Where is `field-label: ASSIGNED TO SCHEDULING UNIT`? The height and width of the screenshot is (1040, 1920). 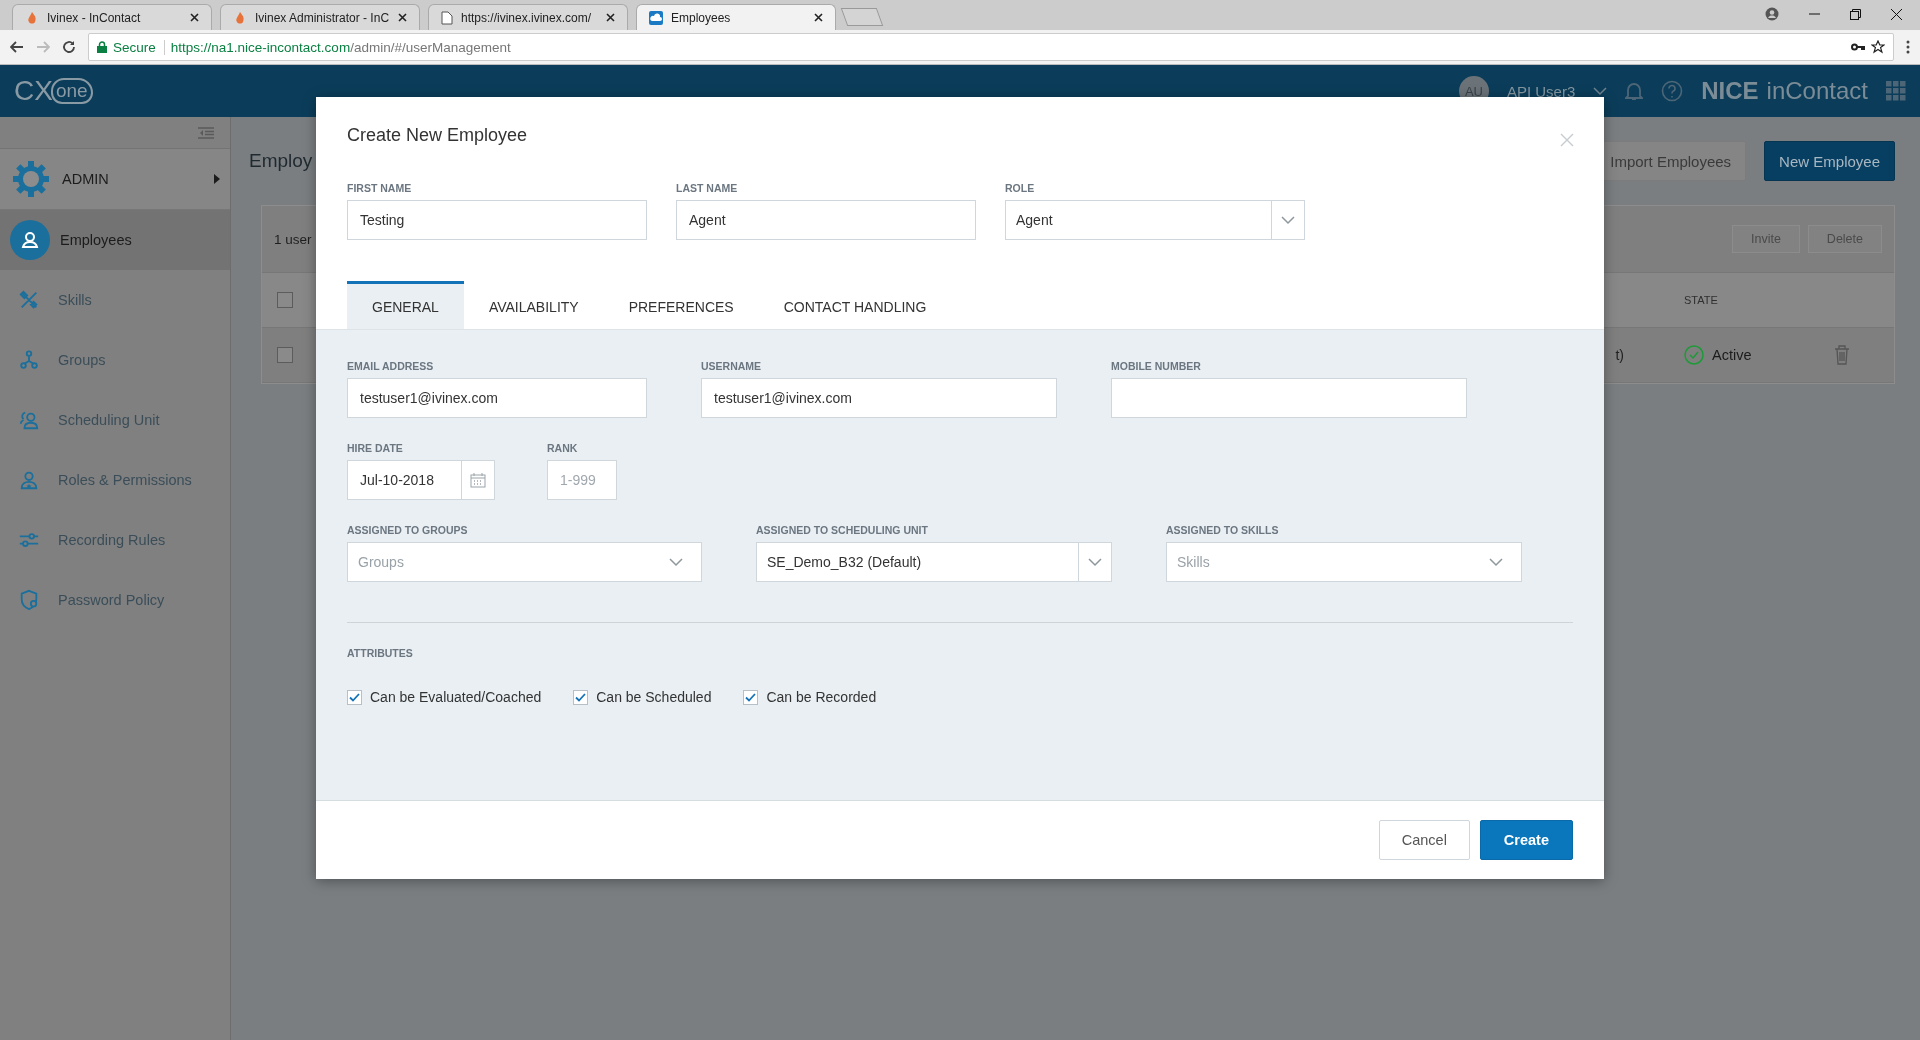 field-label: ASSIGNED TO SCHEDULING UNIT is located at coordinates (842, 530).